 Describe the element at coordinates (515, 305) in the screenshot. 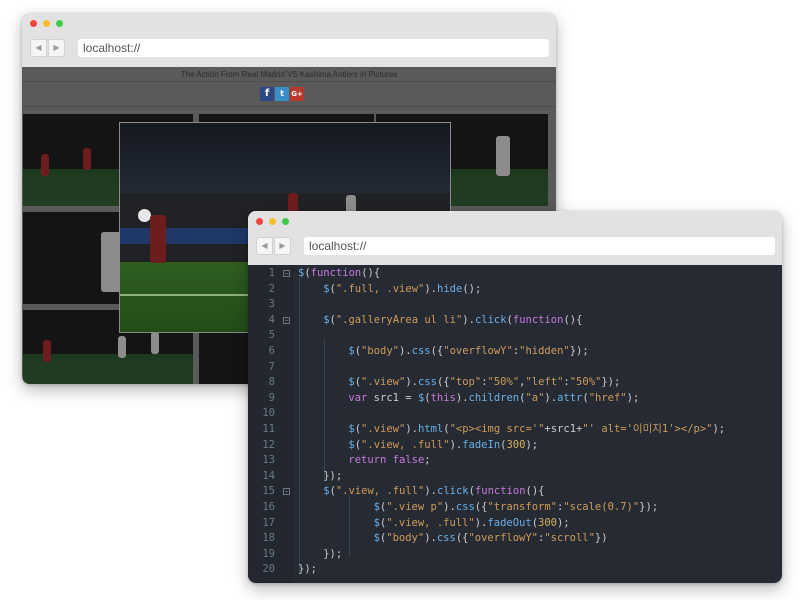

I see `code-line: 3` at that location.